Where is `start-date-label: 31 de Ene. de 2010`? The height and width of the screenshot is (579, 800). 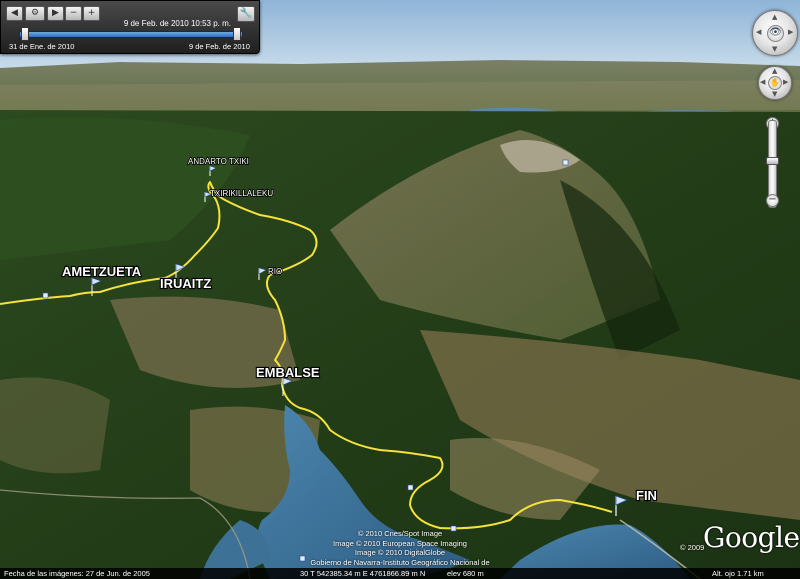
start-date-label: 31 de Ene. de 2010 is located at coordinates (42, 46).